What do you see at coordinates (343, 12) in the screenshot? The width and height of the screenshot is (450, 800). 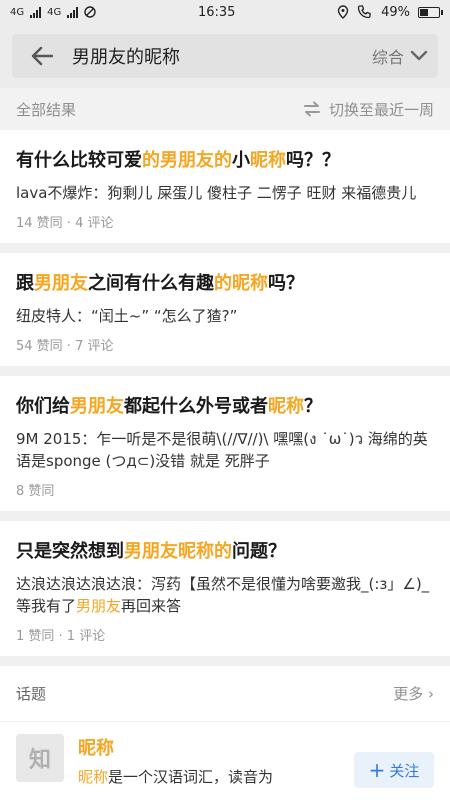 I see `location-icon` at bounding box center [343, 12].